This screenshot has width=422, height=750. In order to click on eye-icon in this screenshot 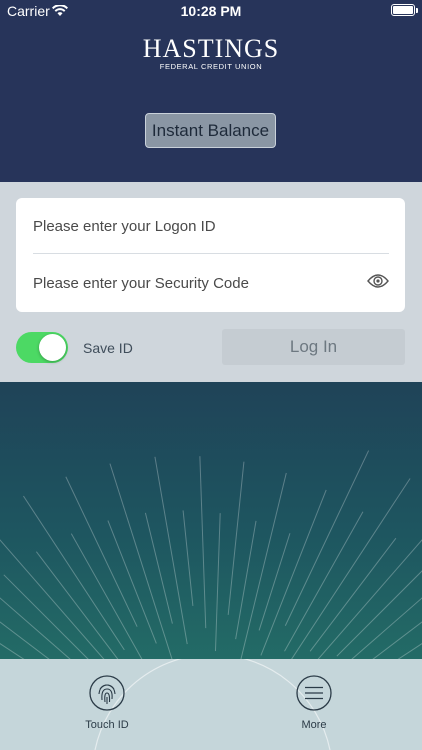, I will do `click(378, 283)`.